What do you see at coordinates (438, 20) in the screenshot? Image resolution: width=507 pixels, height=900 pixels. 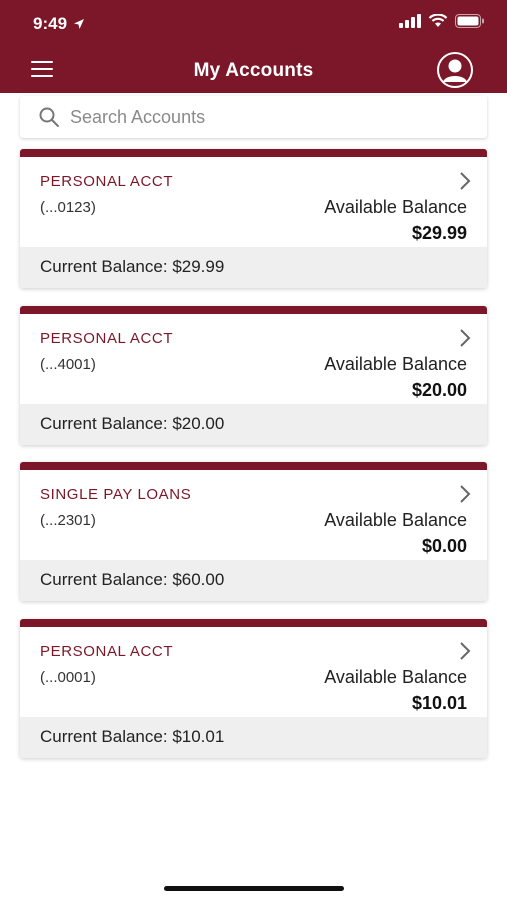 I see `wifi-icon` at bounding box center [438, 20].